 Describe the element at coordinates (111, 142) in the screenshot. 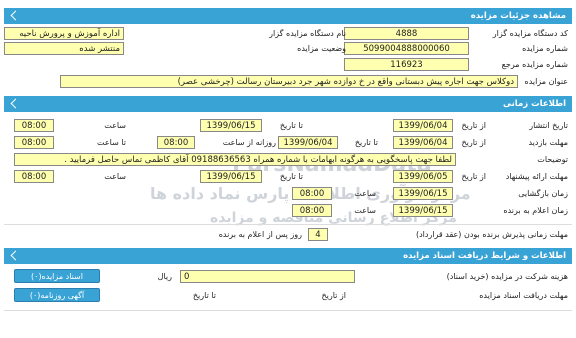

I see `visit-daily-to-label: تا ساعت` at that location.